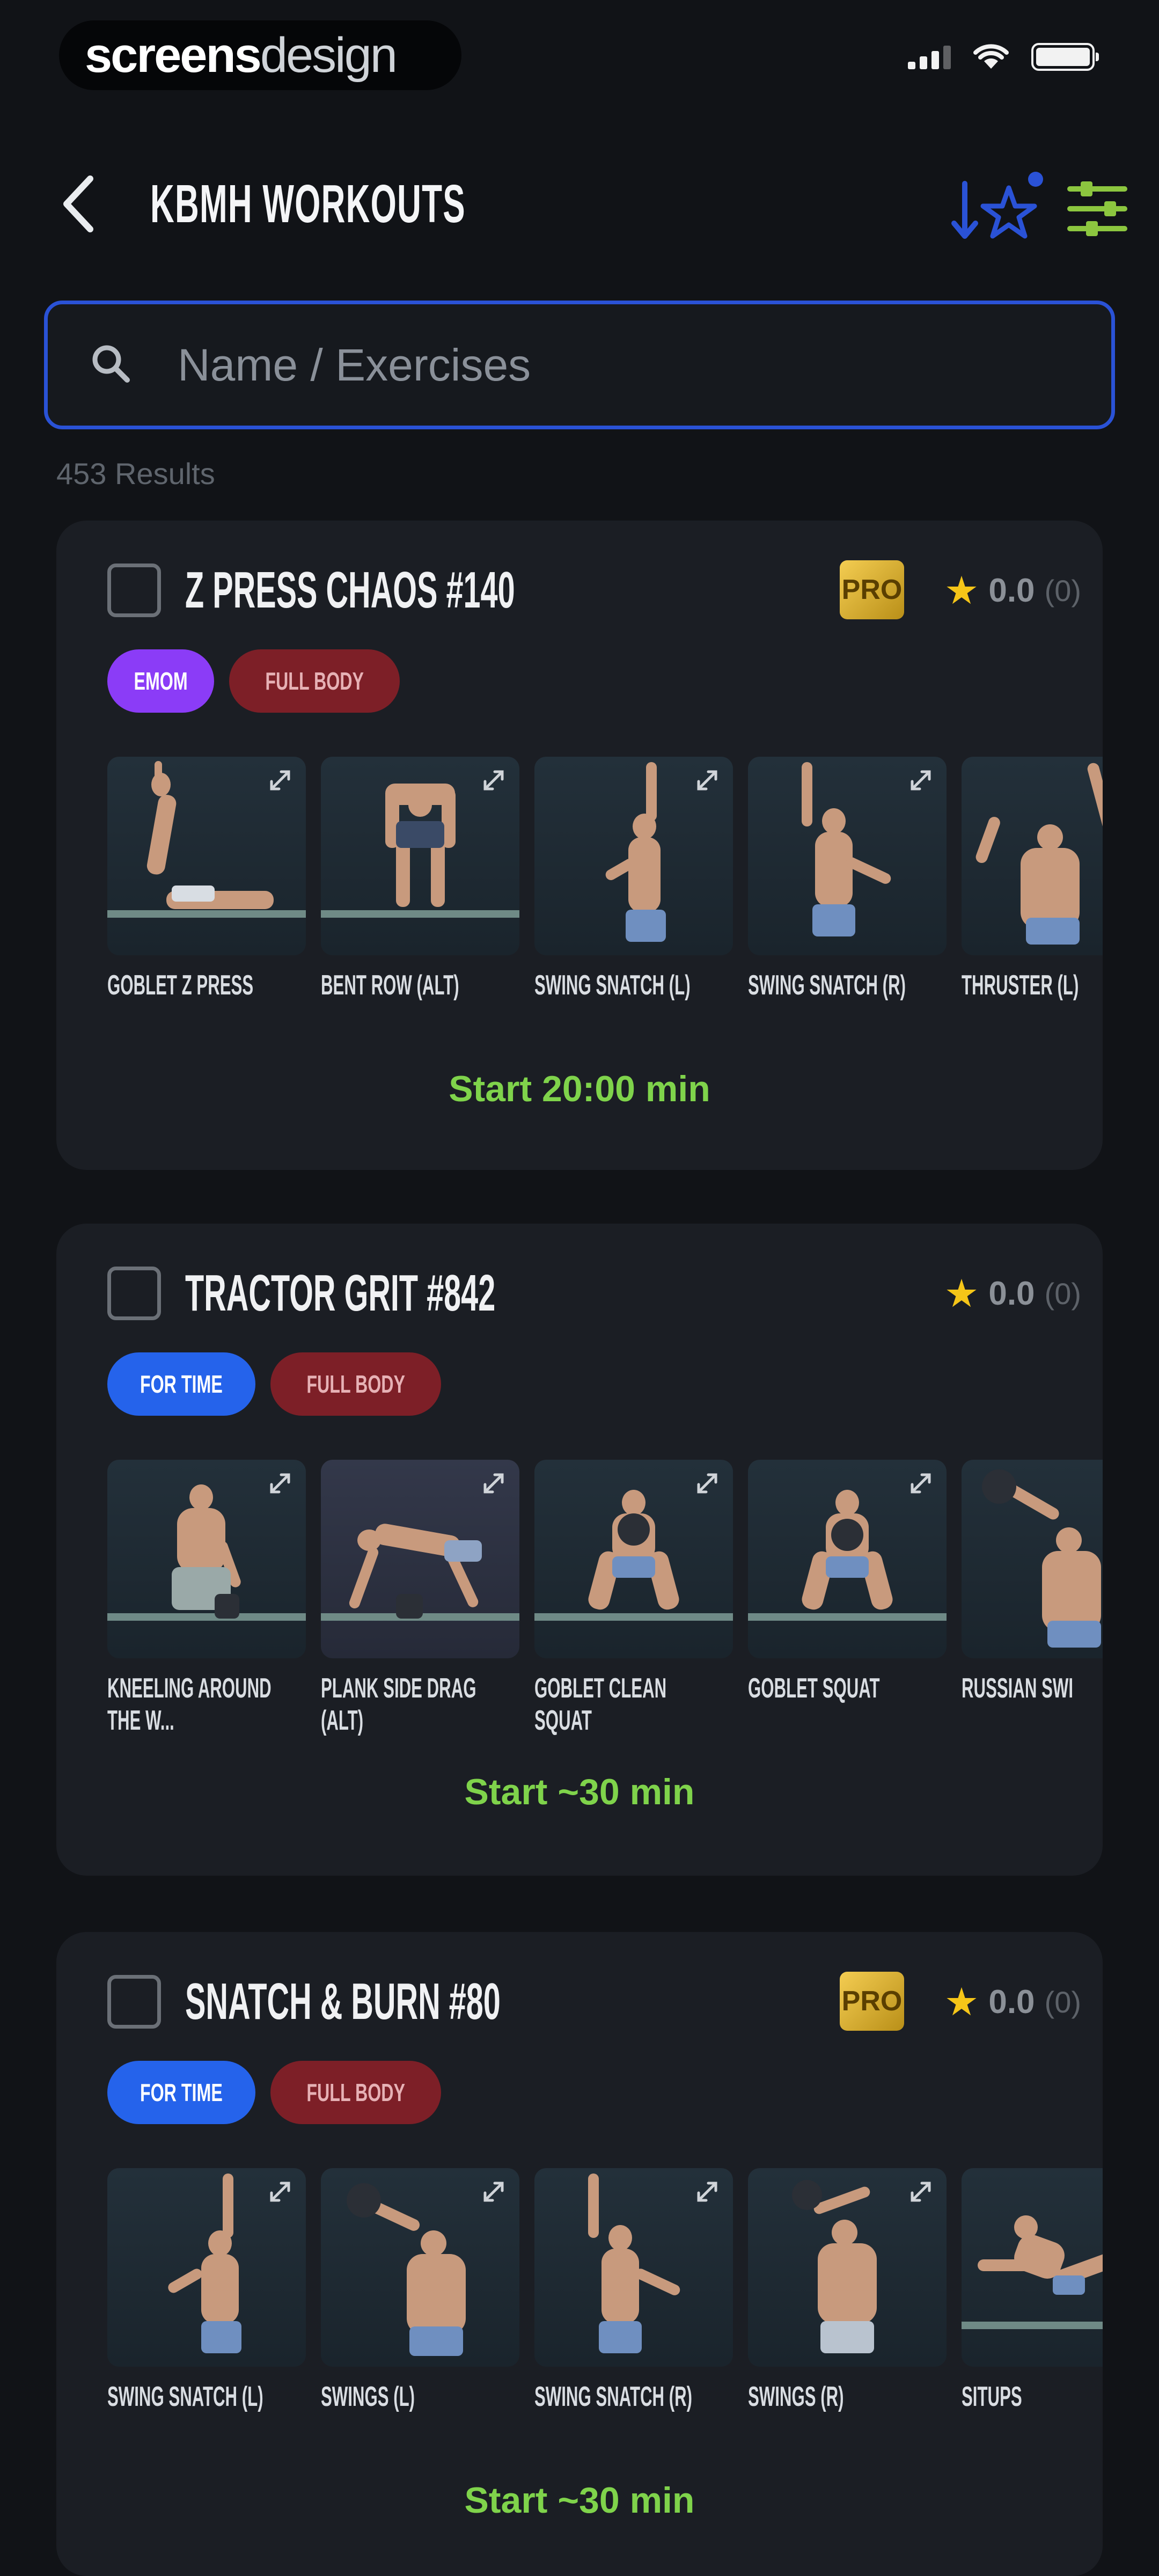  I want to click on exercise-label: PLANK SIDE DRAG (ALT), so click(398, 1704).